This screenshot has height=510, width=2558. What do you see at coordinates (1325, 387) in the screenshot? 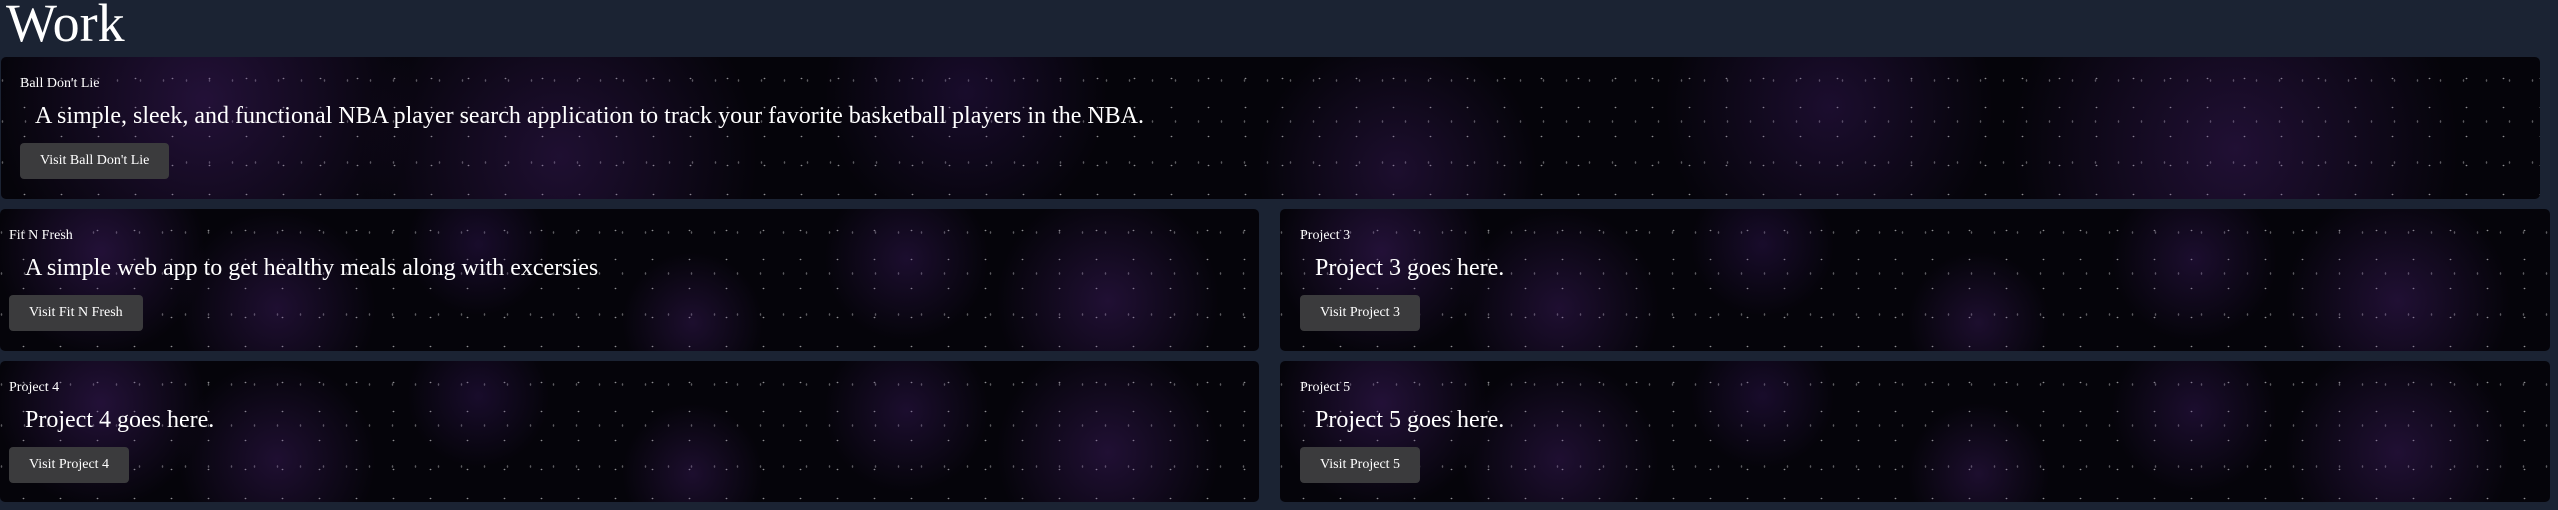
I see `project-title: Project 5` at bounding box center [1325, 387].